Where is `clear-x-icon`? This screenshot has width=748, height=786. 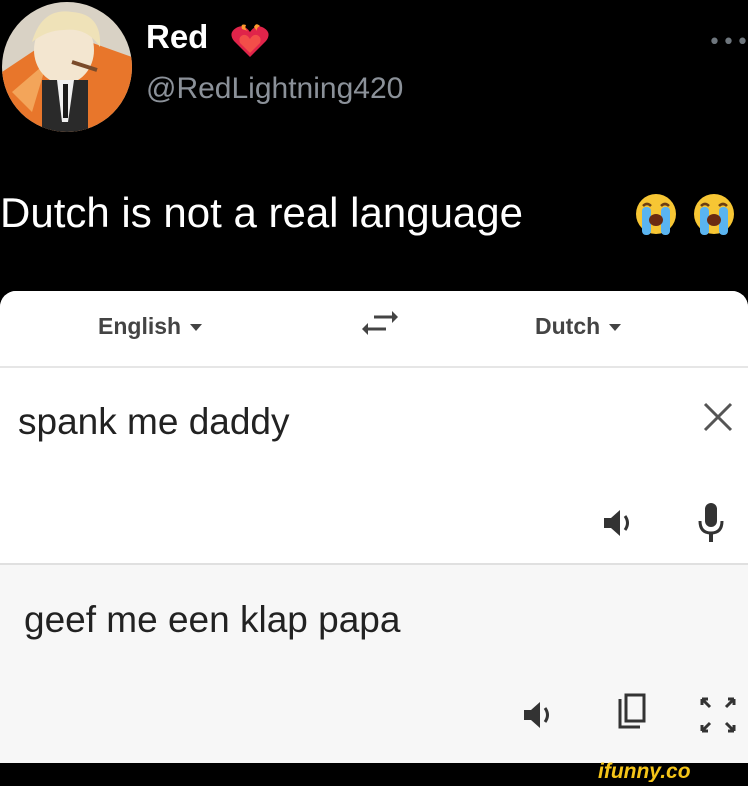
clear-x-icon is located at coordinates (718, 417).